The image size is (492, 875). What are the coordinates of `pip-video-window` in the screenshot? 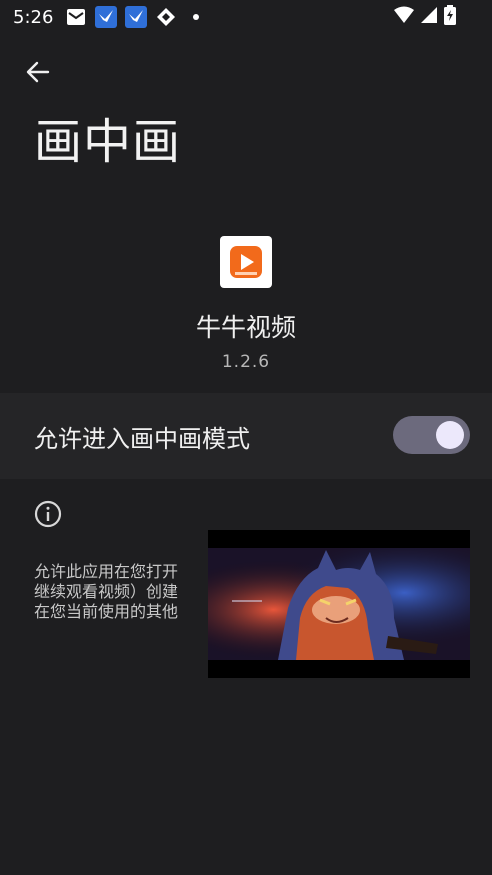 It's located at (339, 604).